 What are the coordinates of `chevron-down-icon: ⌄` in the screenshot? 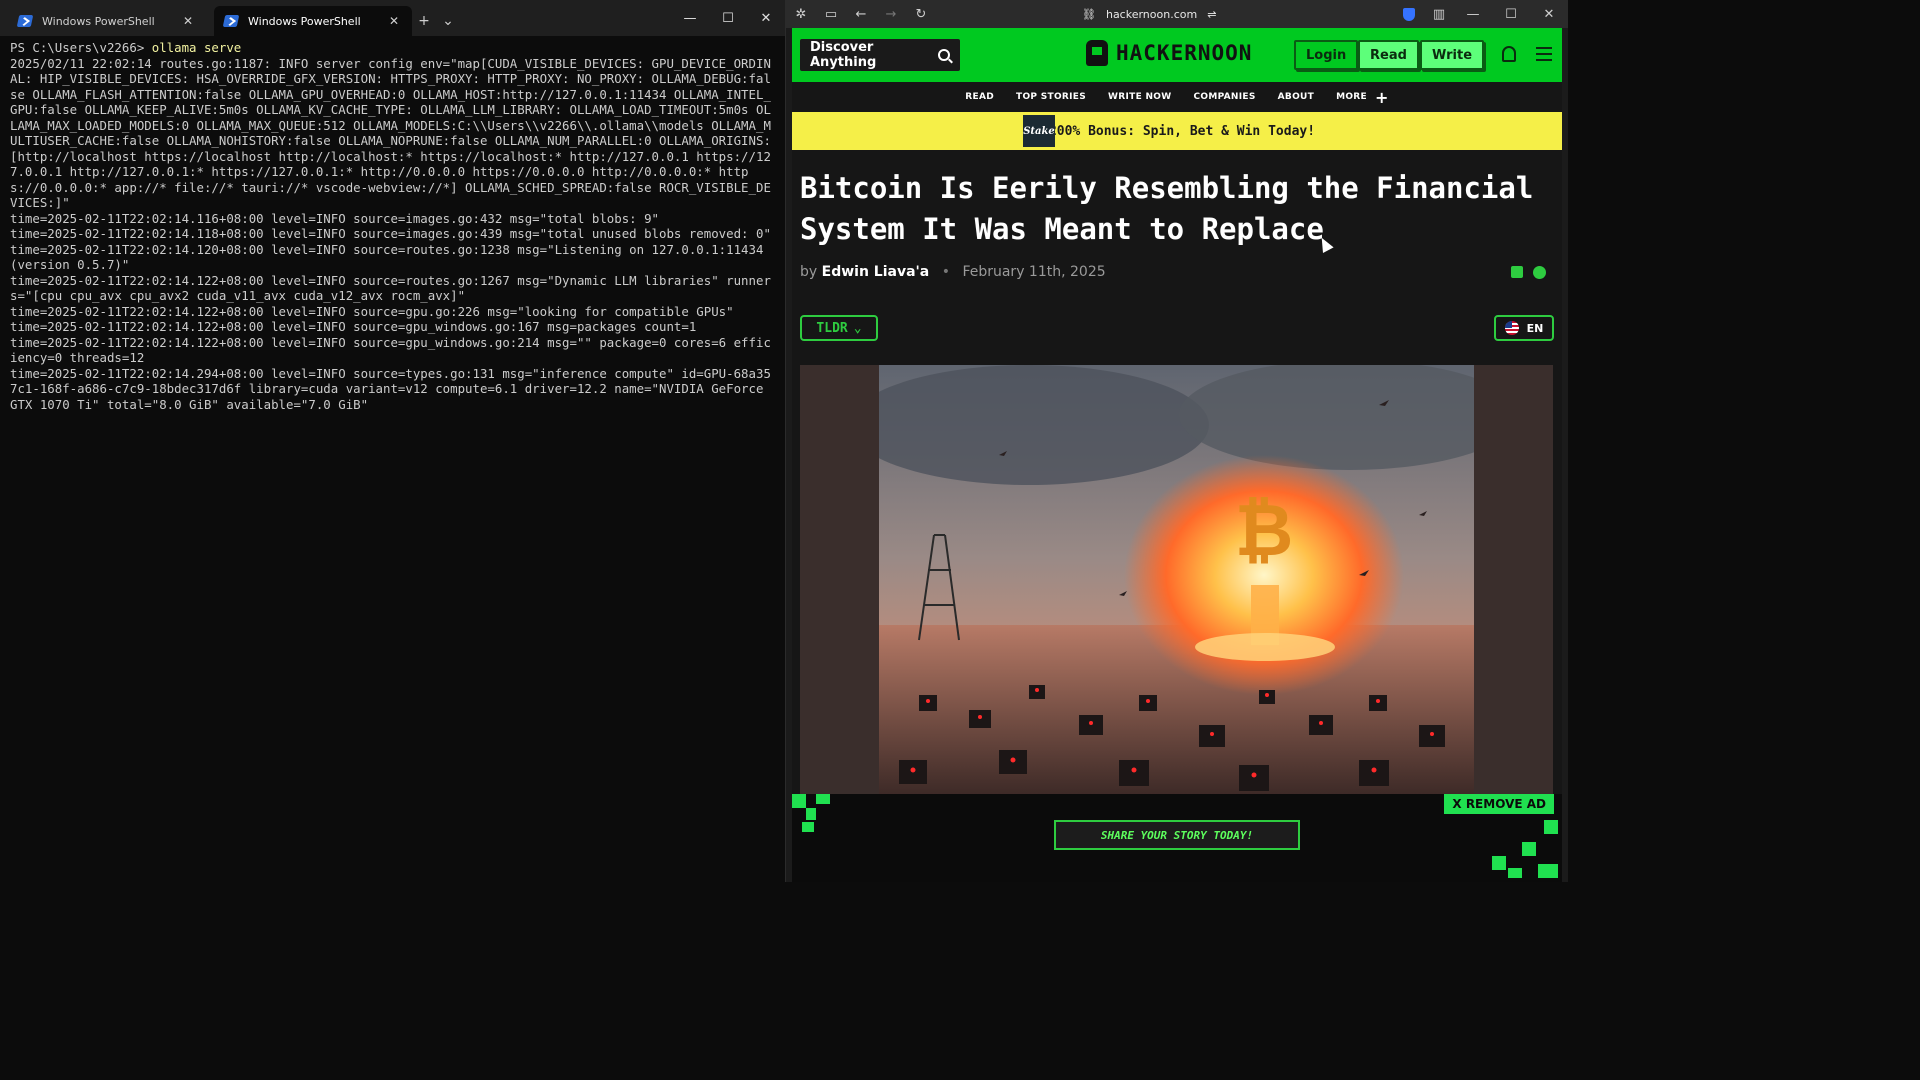 It's located at (857, 328).